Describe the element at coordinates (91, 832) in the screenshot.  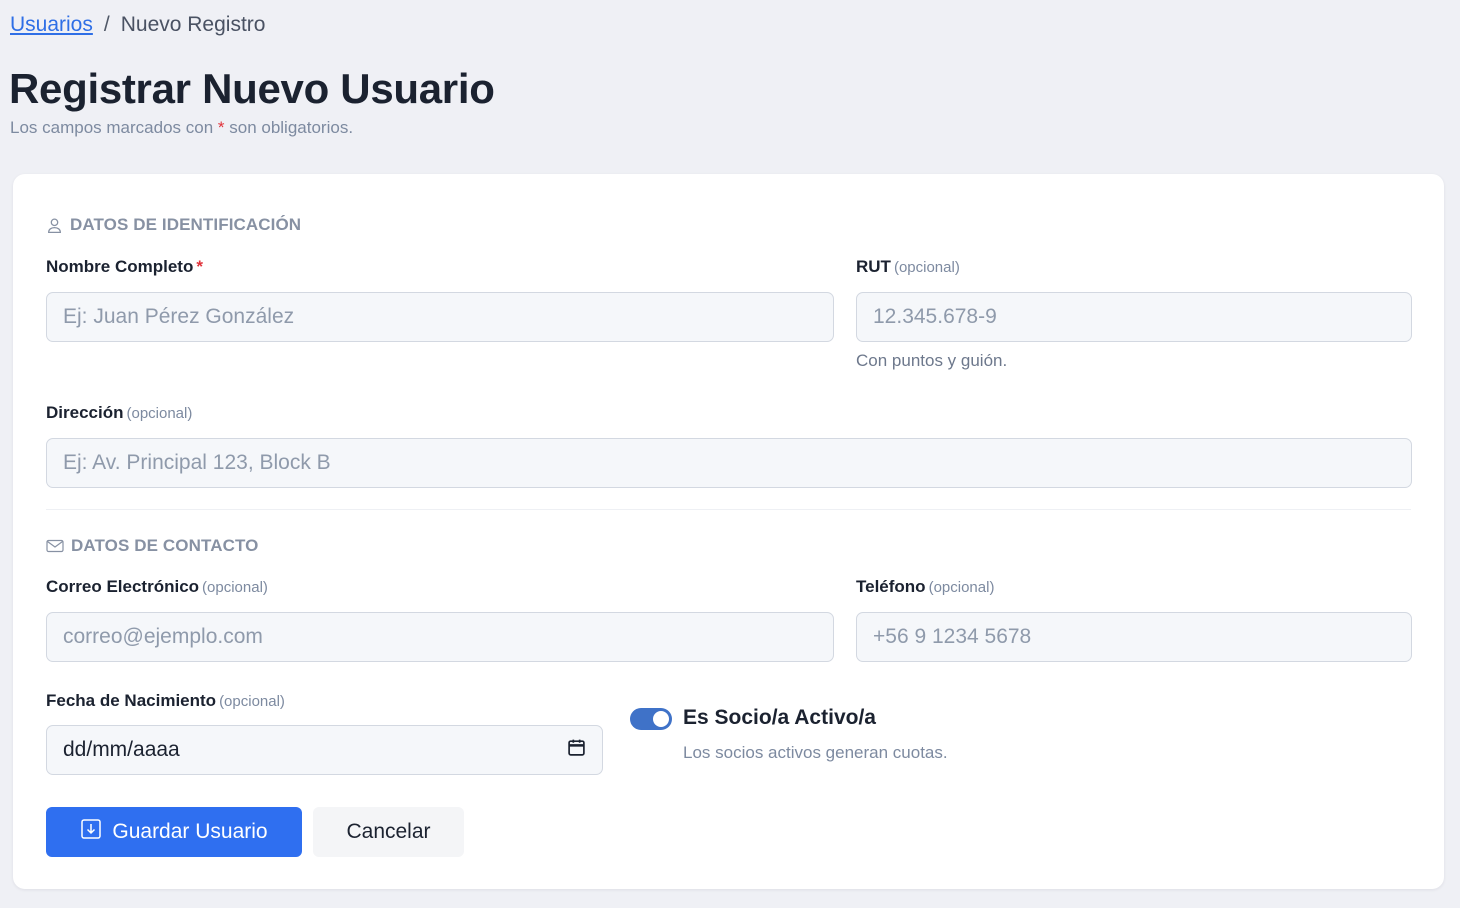
I see `download-icon` at that location.